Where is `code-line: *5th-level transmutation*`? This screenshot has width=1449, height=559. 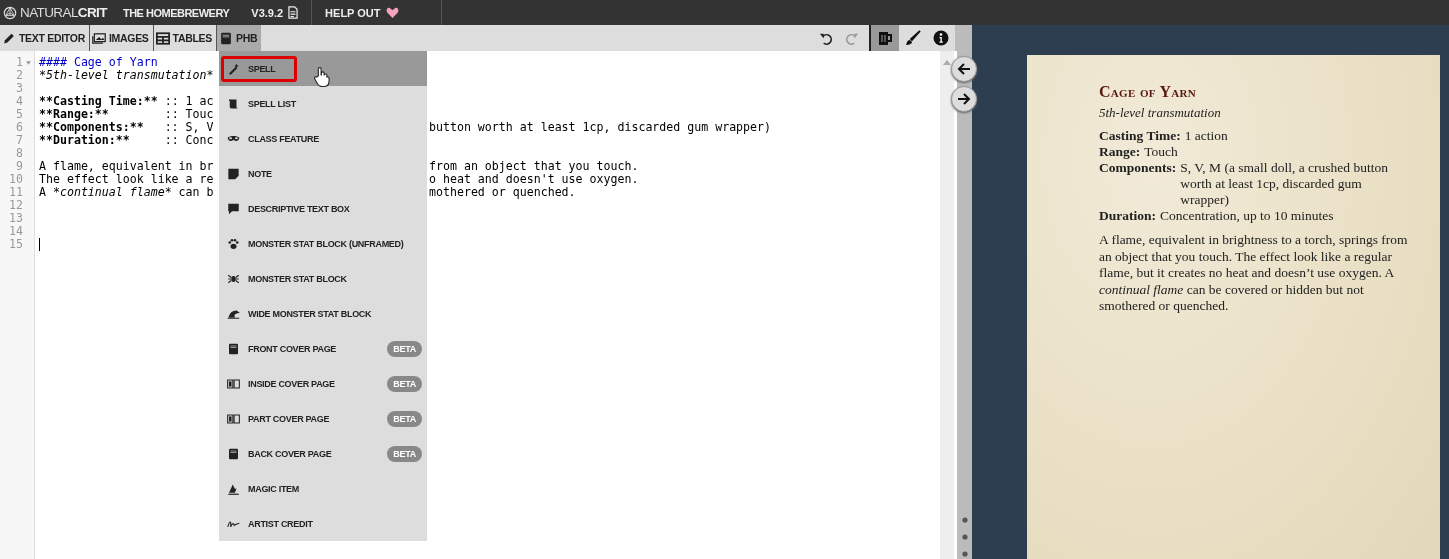
code-line: *5th-level transmutation* is located at coordinates (126, 75).